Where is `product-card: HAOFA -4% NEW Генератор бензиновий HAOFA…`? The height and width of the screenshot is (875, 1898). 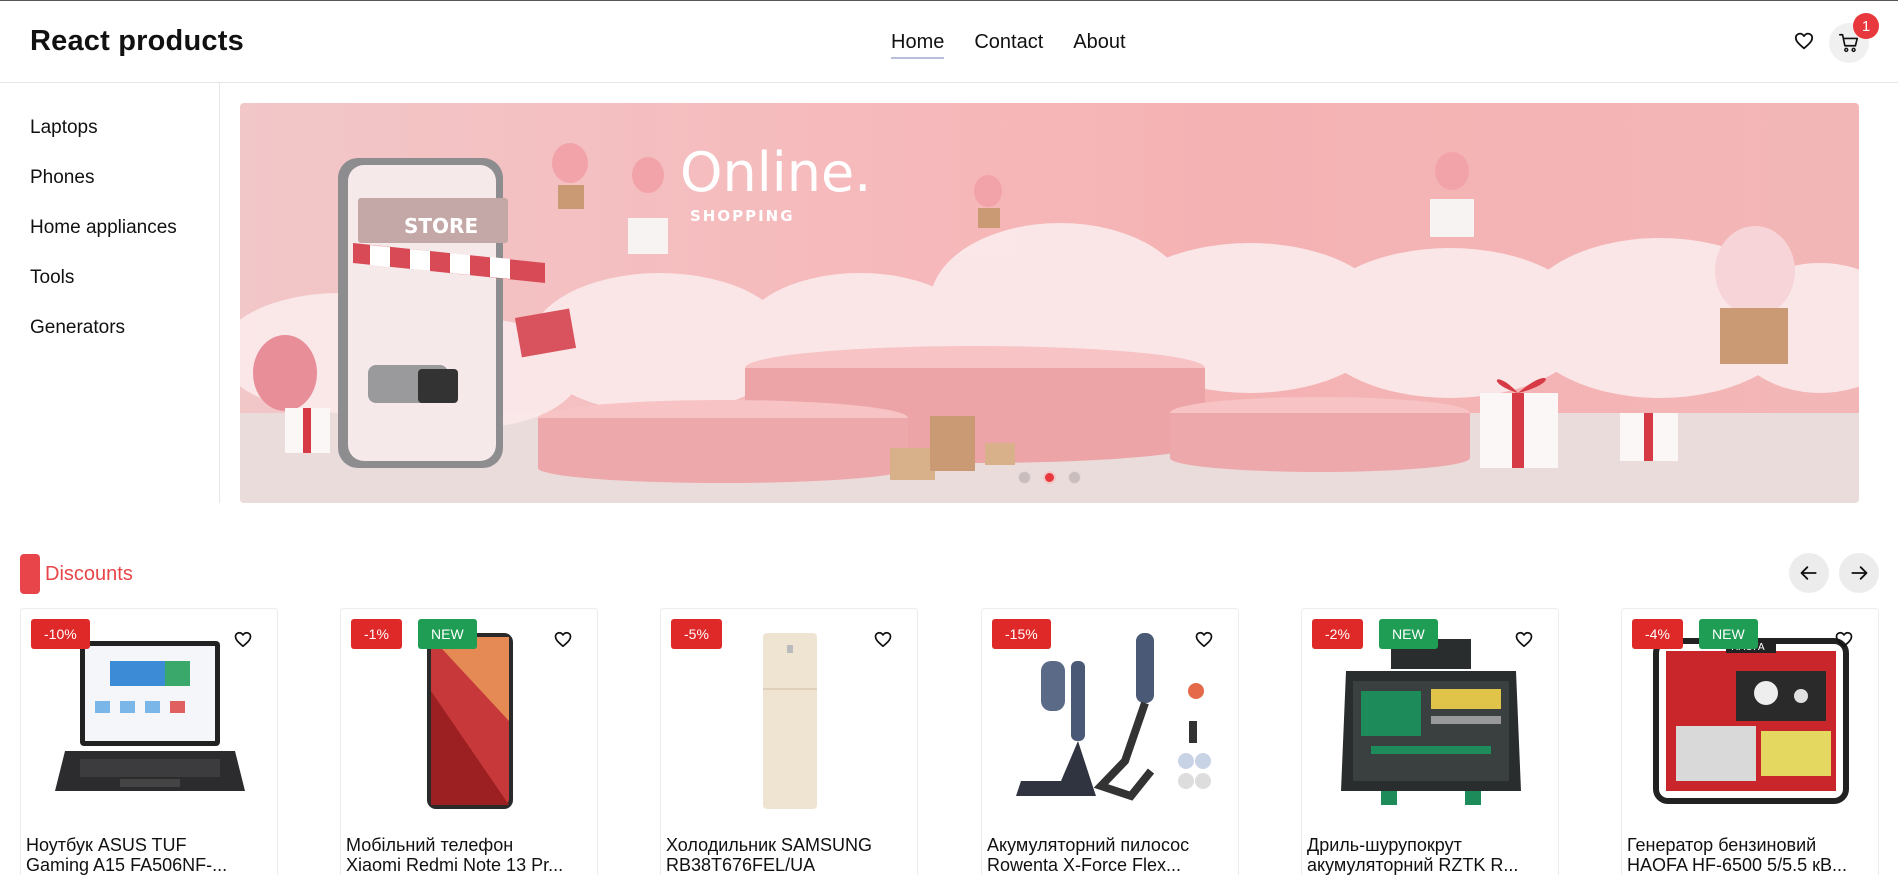 product-card: HAOFA -4% NEW Генератор бензиновий HAOFA… is located at coordinates (1750, 741).